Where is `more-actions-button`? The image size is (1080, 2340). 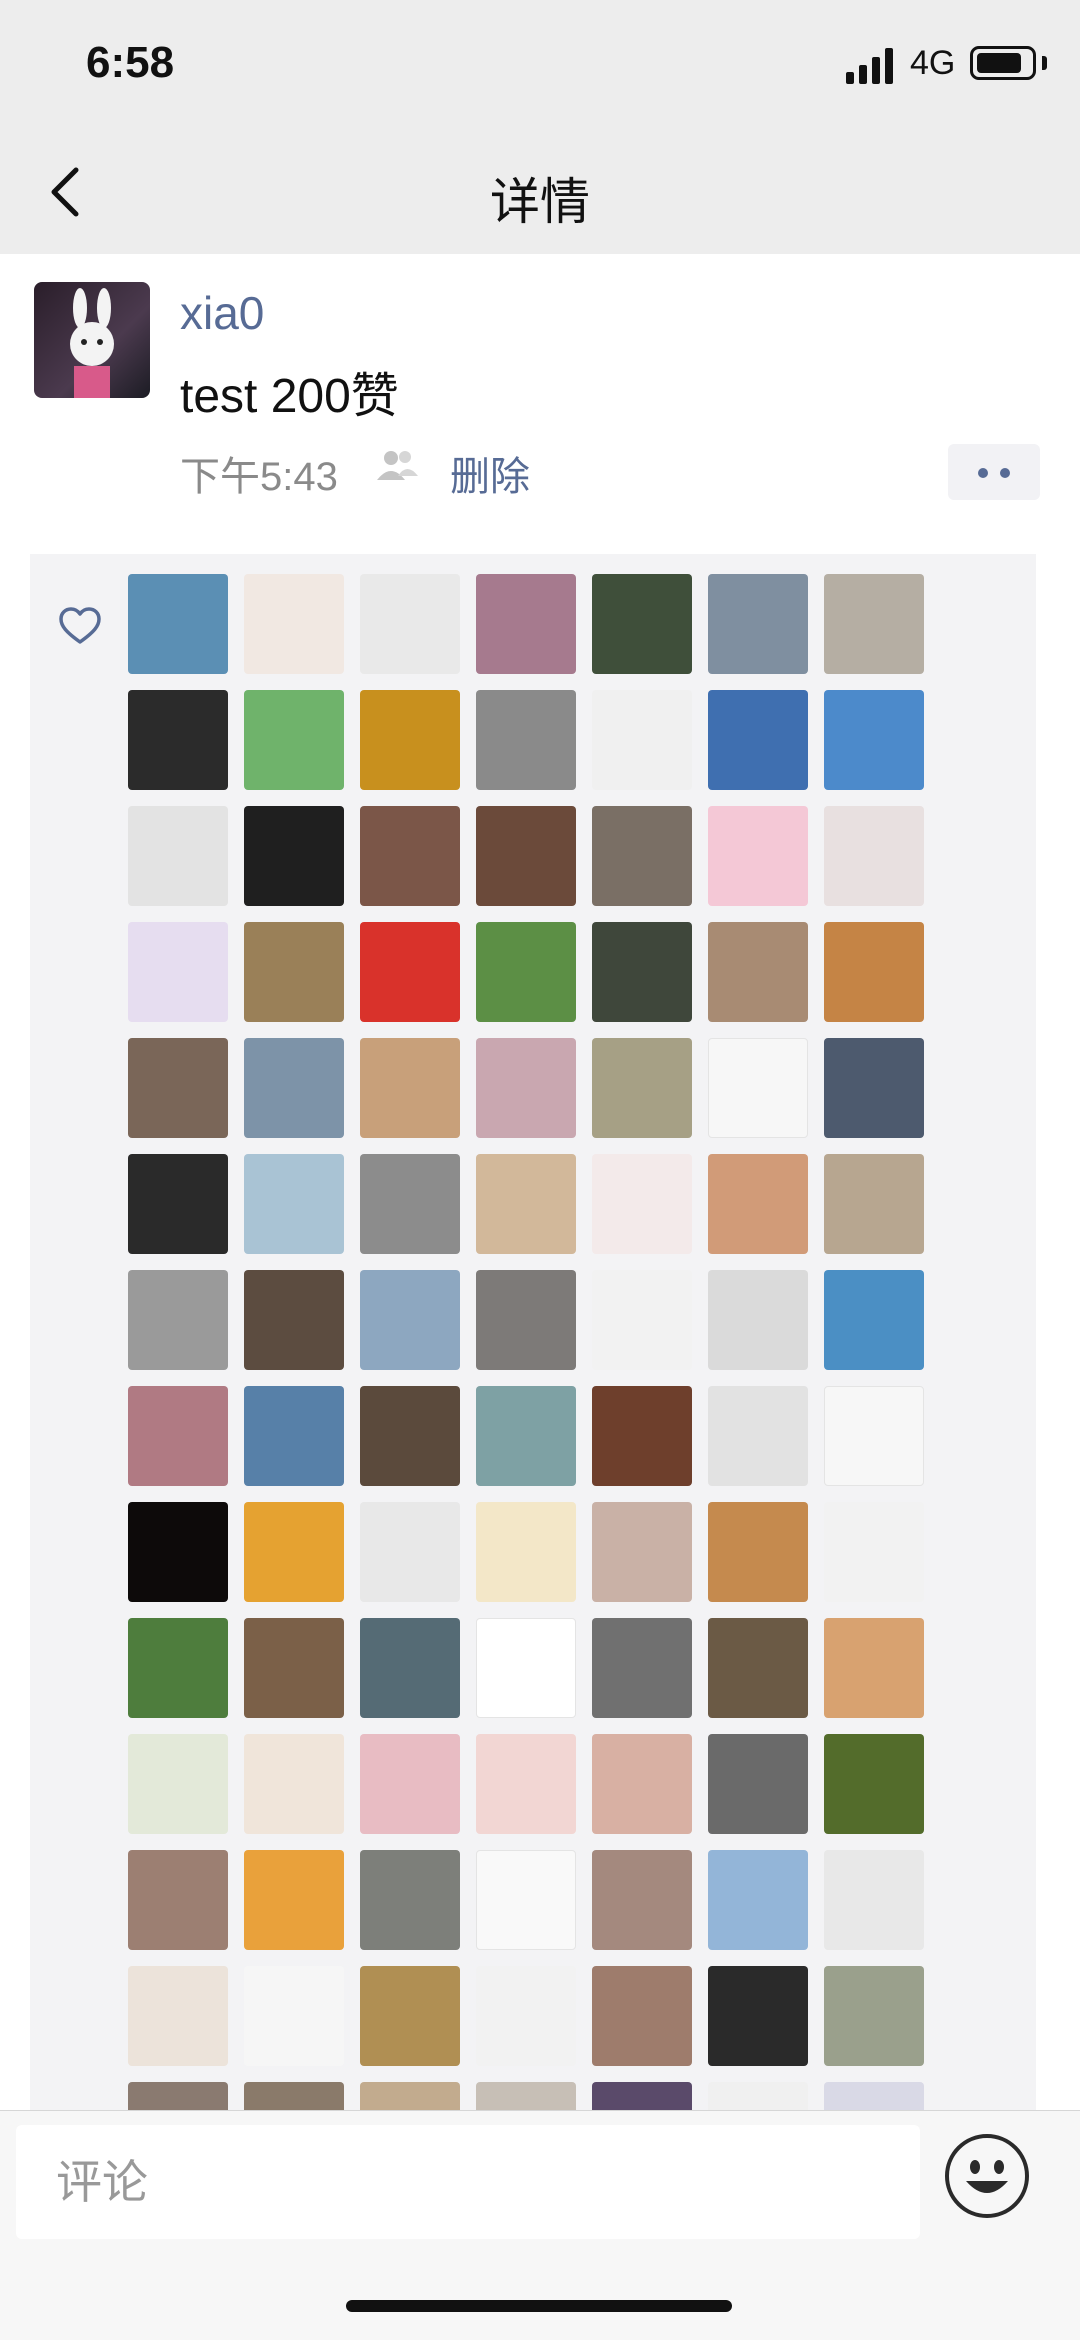
more-actions-button is located at coordinates (994, 472).